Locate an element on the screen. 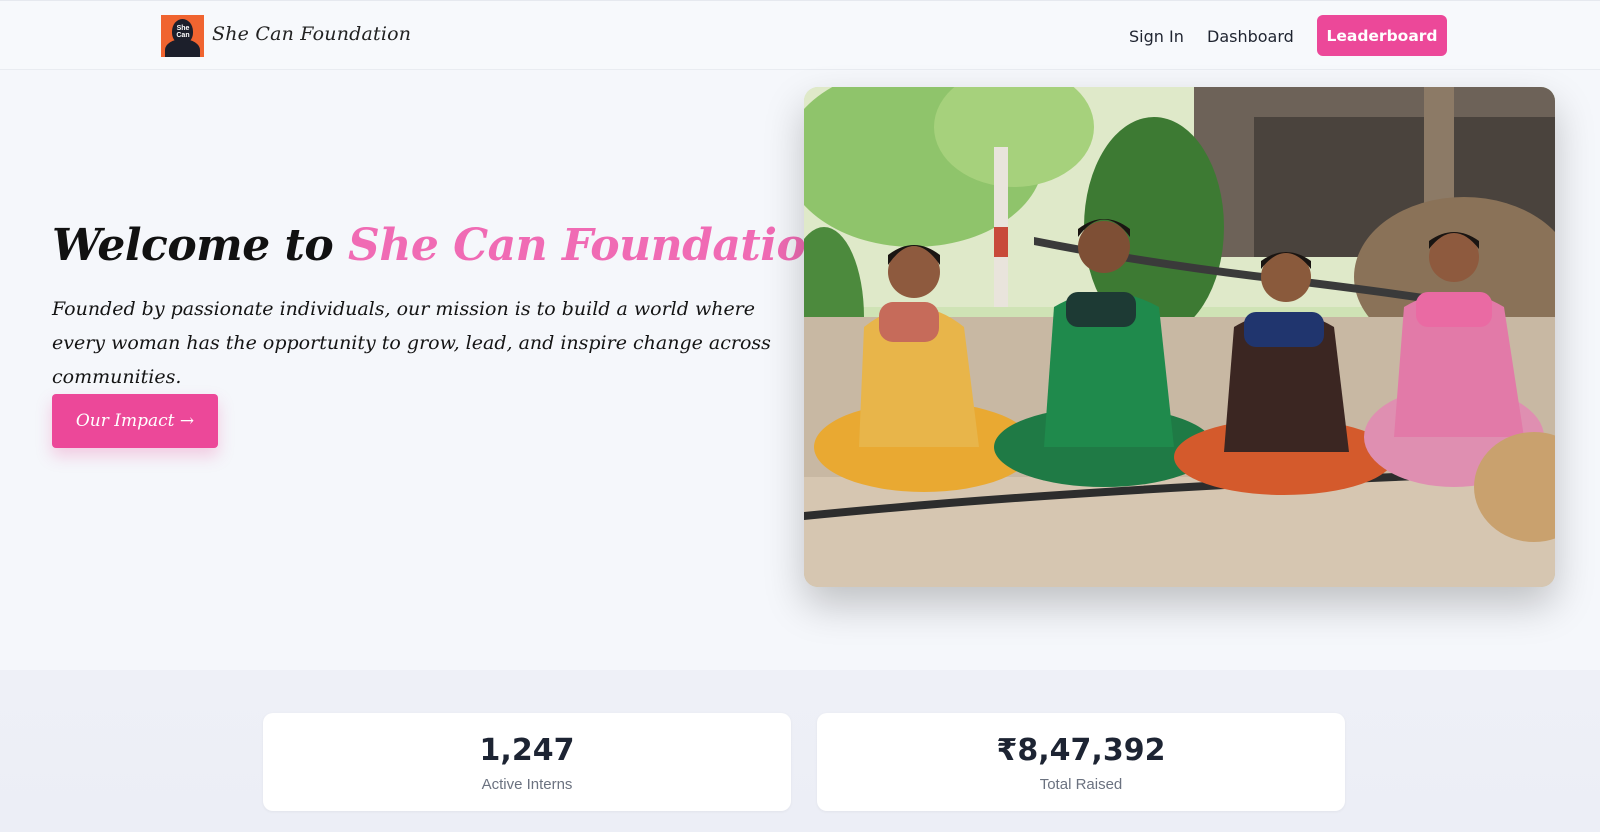 The width and height of the screenshot is (1600, 832). hero-title-accent: She Can Foundation is located at coordinates (592, 245).